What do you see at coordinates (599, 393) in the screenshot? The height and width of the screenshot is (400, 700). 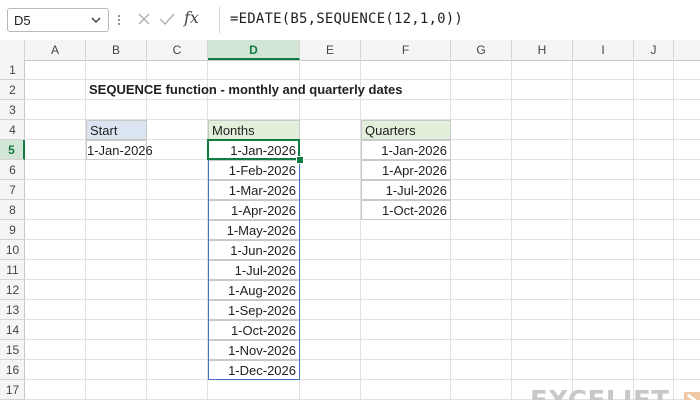 I see `logo-text: EXCELJET` at bounding box center [599, 393].